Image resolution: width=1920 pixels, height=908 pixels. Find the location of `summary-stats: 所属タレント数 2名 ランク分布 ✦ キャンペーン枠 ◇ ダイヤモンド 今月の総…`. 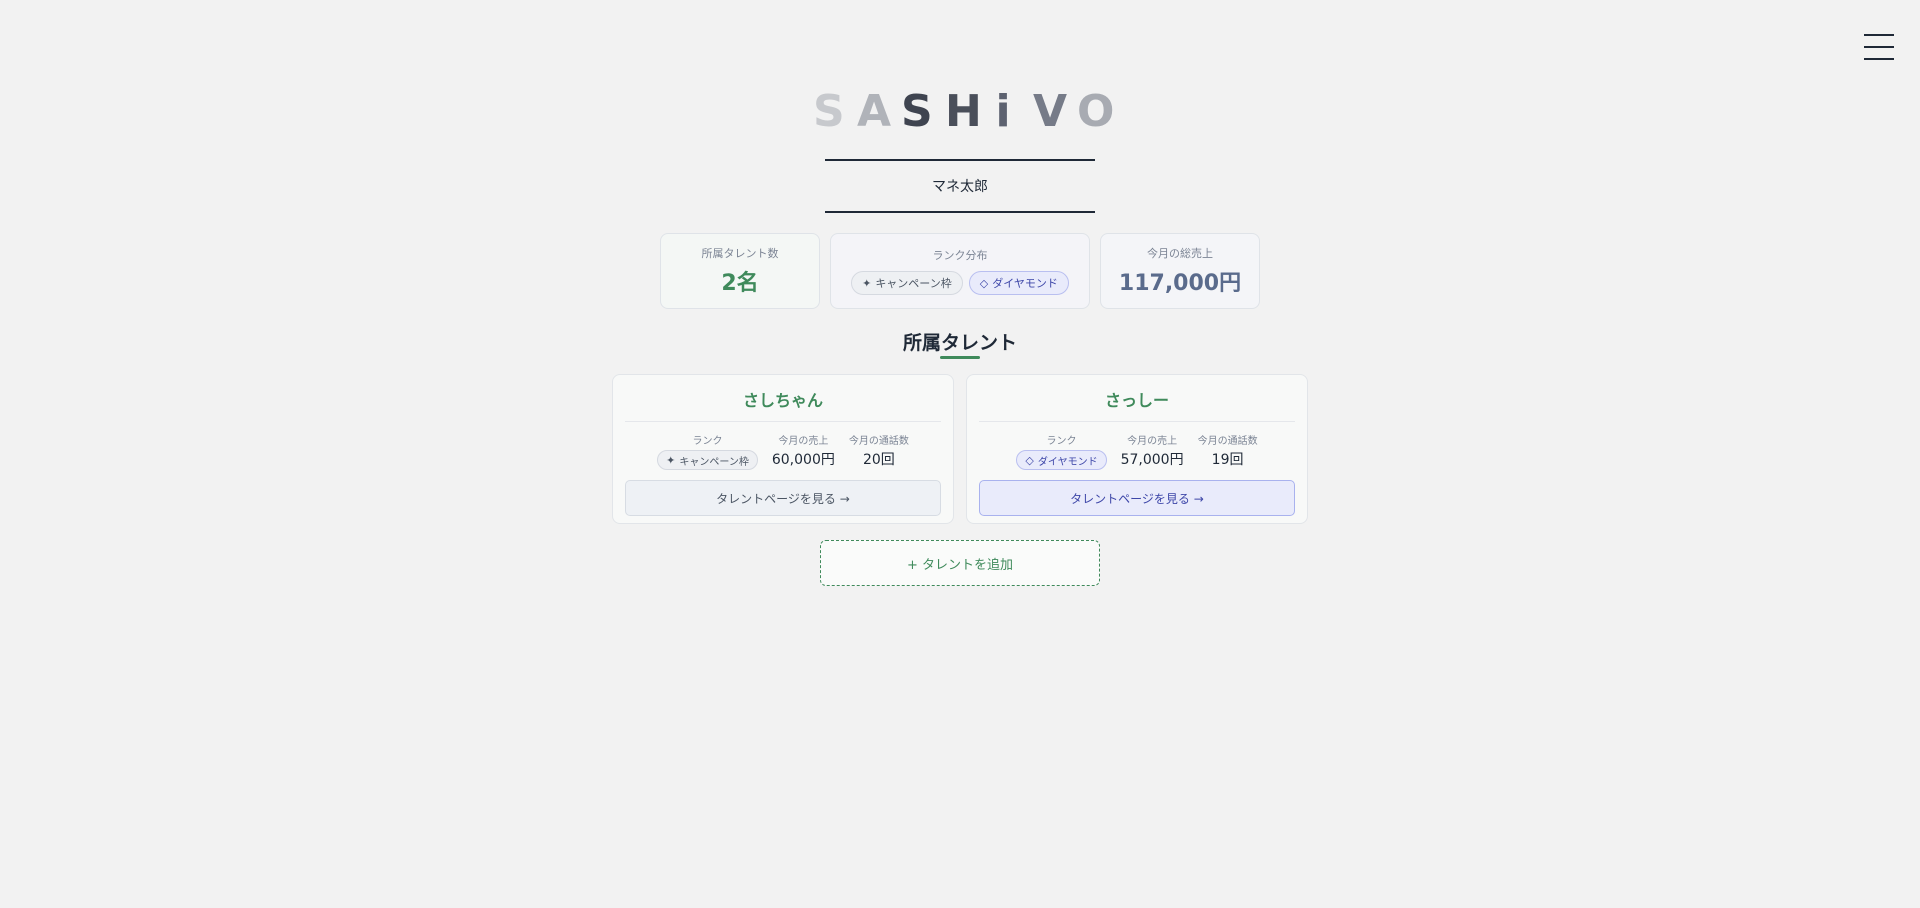

summary-stats: 所属タレント数 2名 ランク分布 ✦ キャンペーン枠 ◇ ダイヤモンド 今月の総… is located at coordinates (960, 271).